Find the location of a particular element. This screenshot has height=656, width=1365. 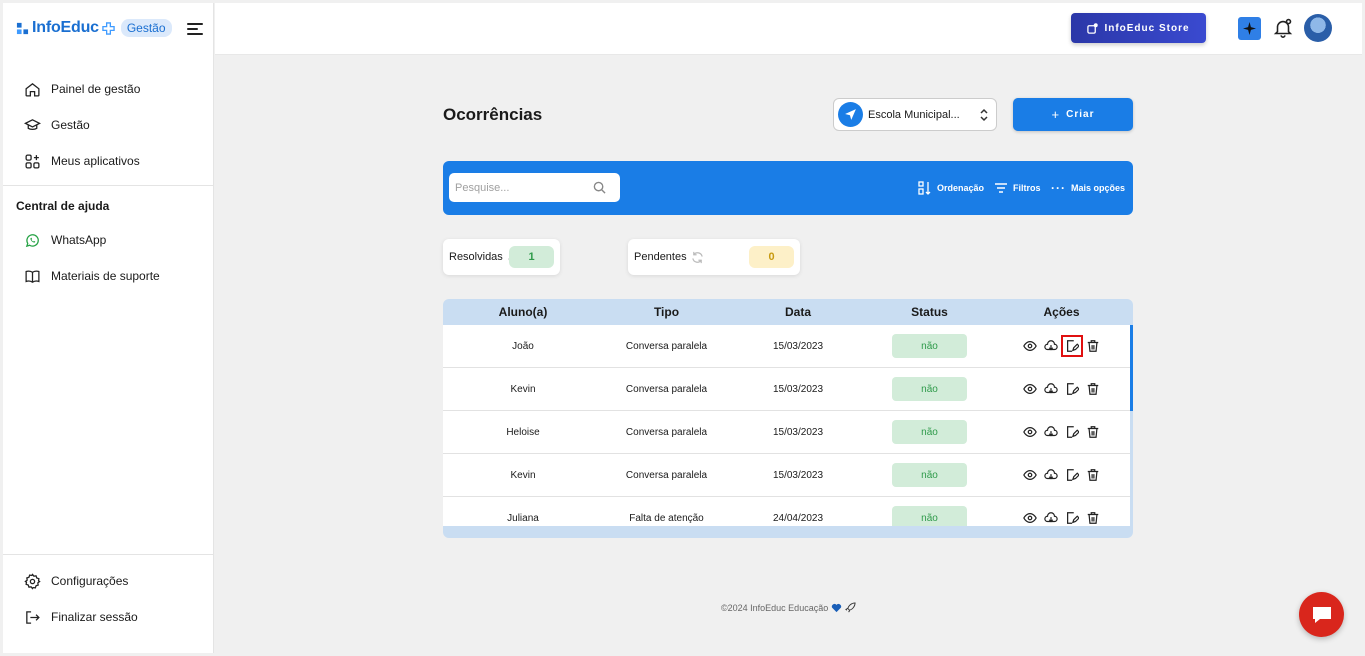

sidebar-item-painel: Painel de gestão is located at coordinates (108, 89).